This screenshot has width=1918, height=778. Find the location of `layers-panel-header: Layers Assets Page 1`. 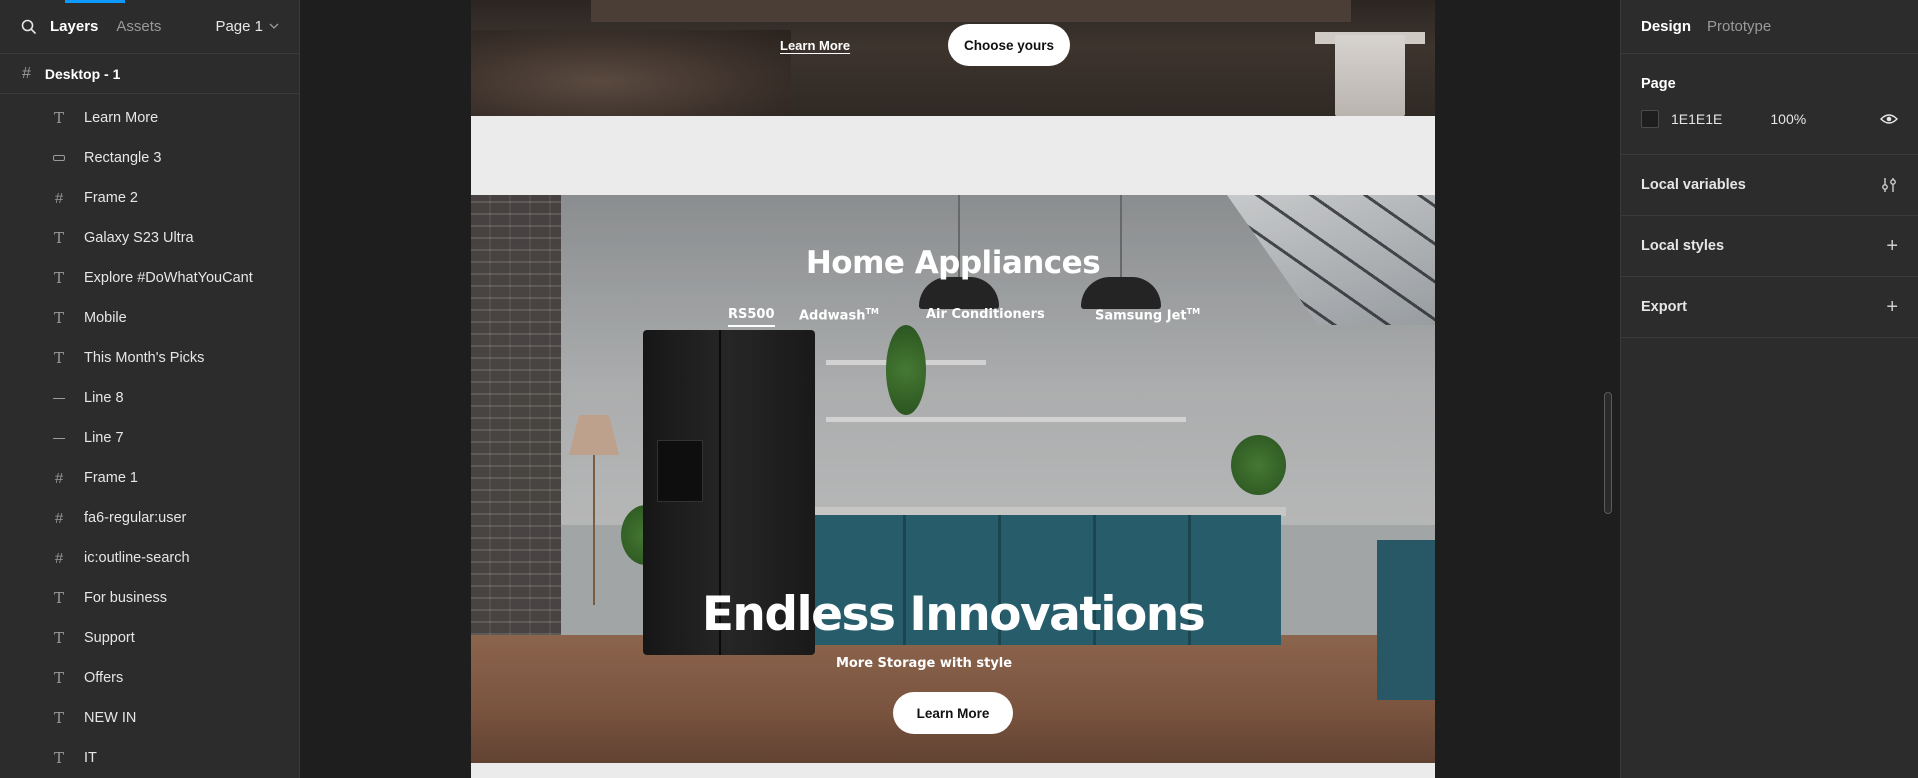

layers-panel-header: Layers Assets Page 1 is located at coordinates (149, 27).